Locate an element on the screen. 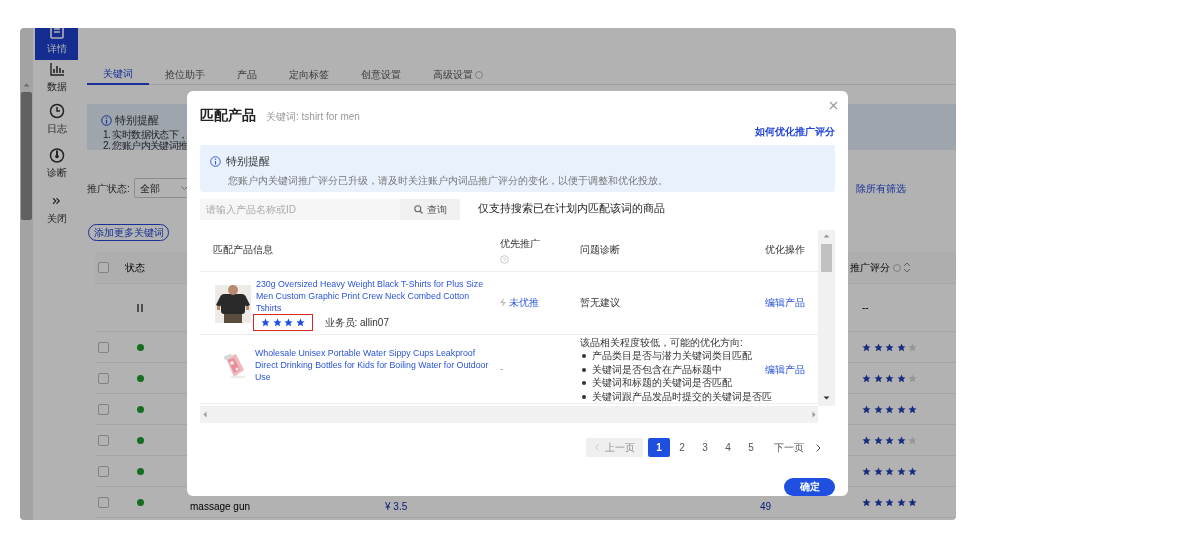 The width and height of the screenshot is (1200, 556). keyword-name: massage gun is located at coordinates (221, 506).